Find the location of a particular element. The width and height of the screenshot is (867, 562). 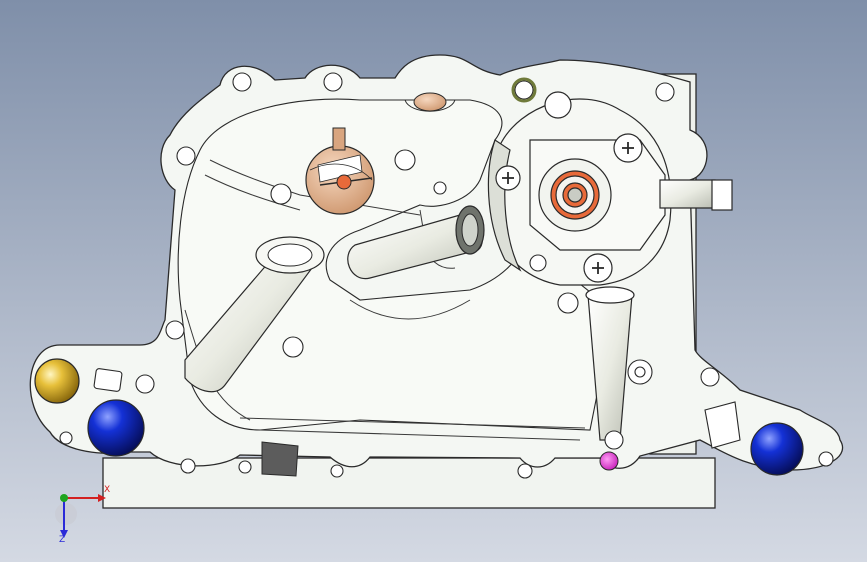

blue-sphere-right is located at coordinates (777, 449).